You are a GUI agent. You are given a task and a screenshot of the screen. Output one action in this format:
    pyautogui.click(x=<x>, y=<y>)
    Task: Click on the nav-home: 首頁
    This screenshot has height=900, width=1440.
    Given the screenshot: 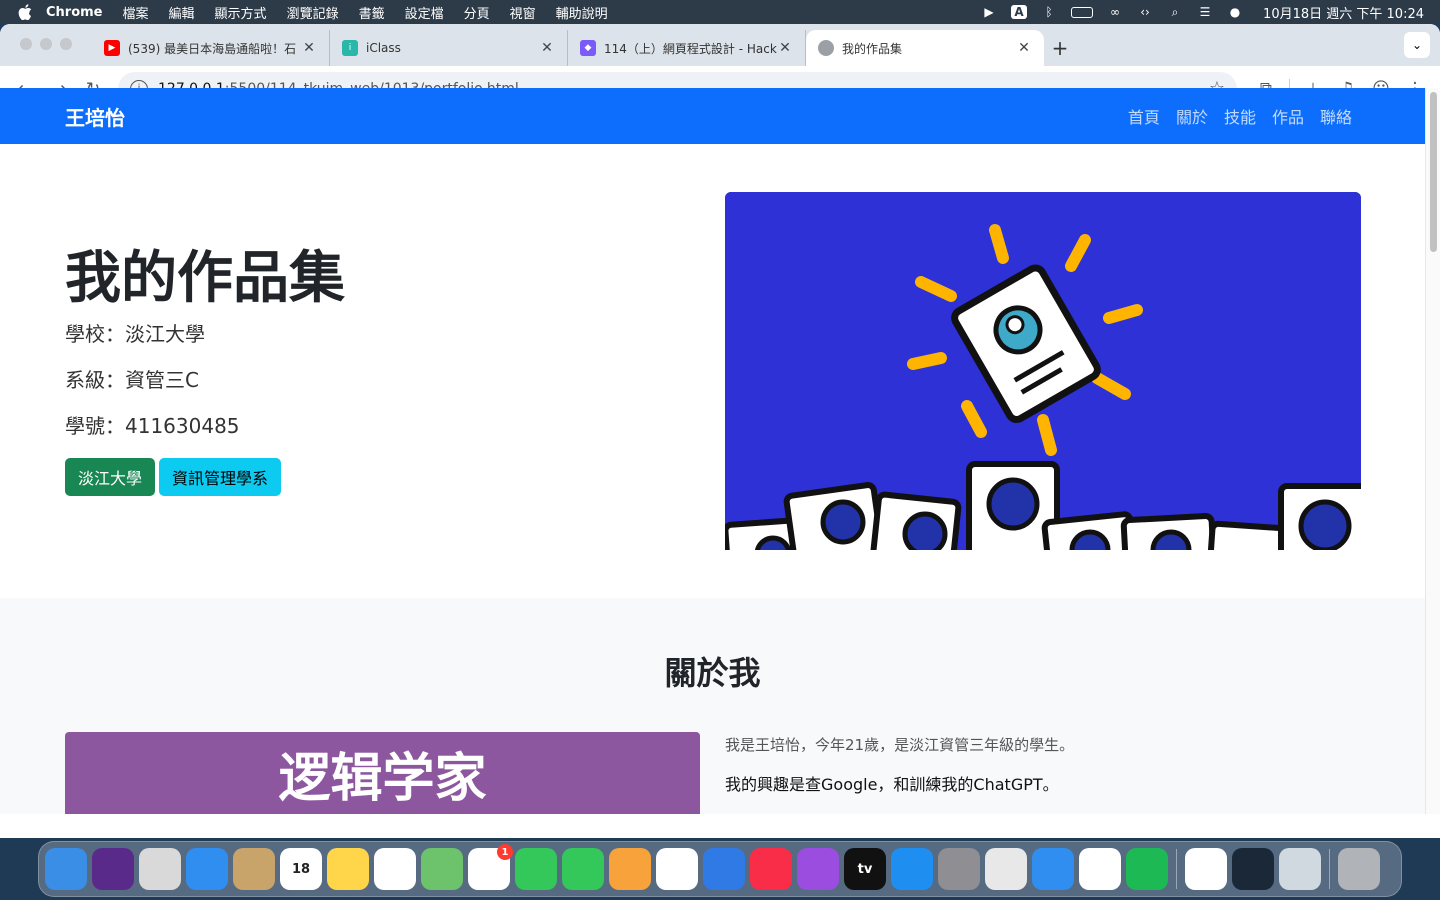 What is the action you would take?
    pyautogui.click(x=1144, y=116)
    